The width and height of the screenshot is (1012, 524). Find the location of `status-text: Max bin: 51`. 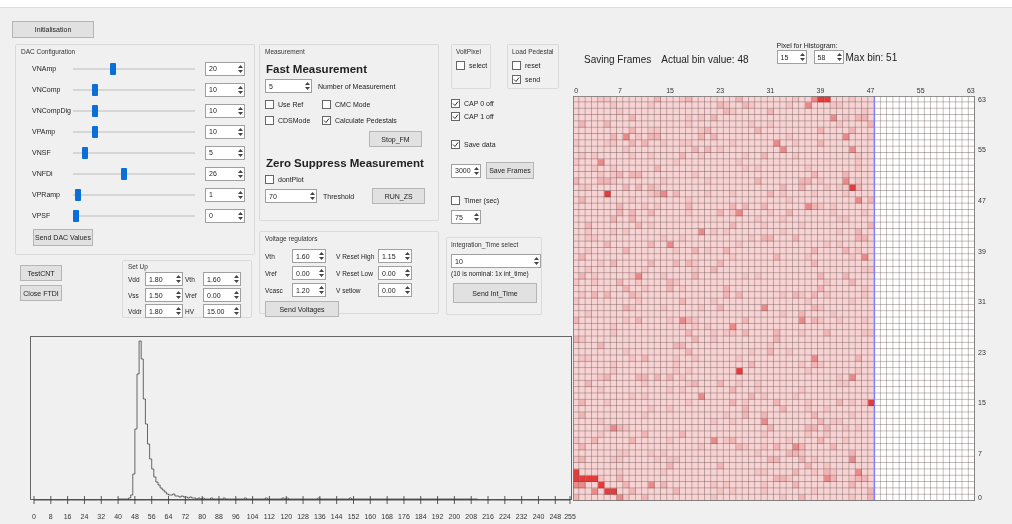

status-text: Max bin: 51 is located at coordinates (871, 57).